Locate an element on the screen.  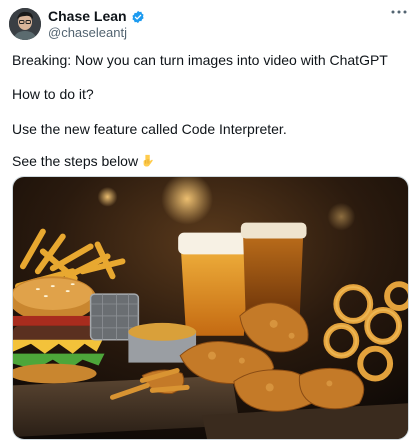
more-dots-icon is located at coordinates (399, 12).